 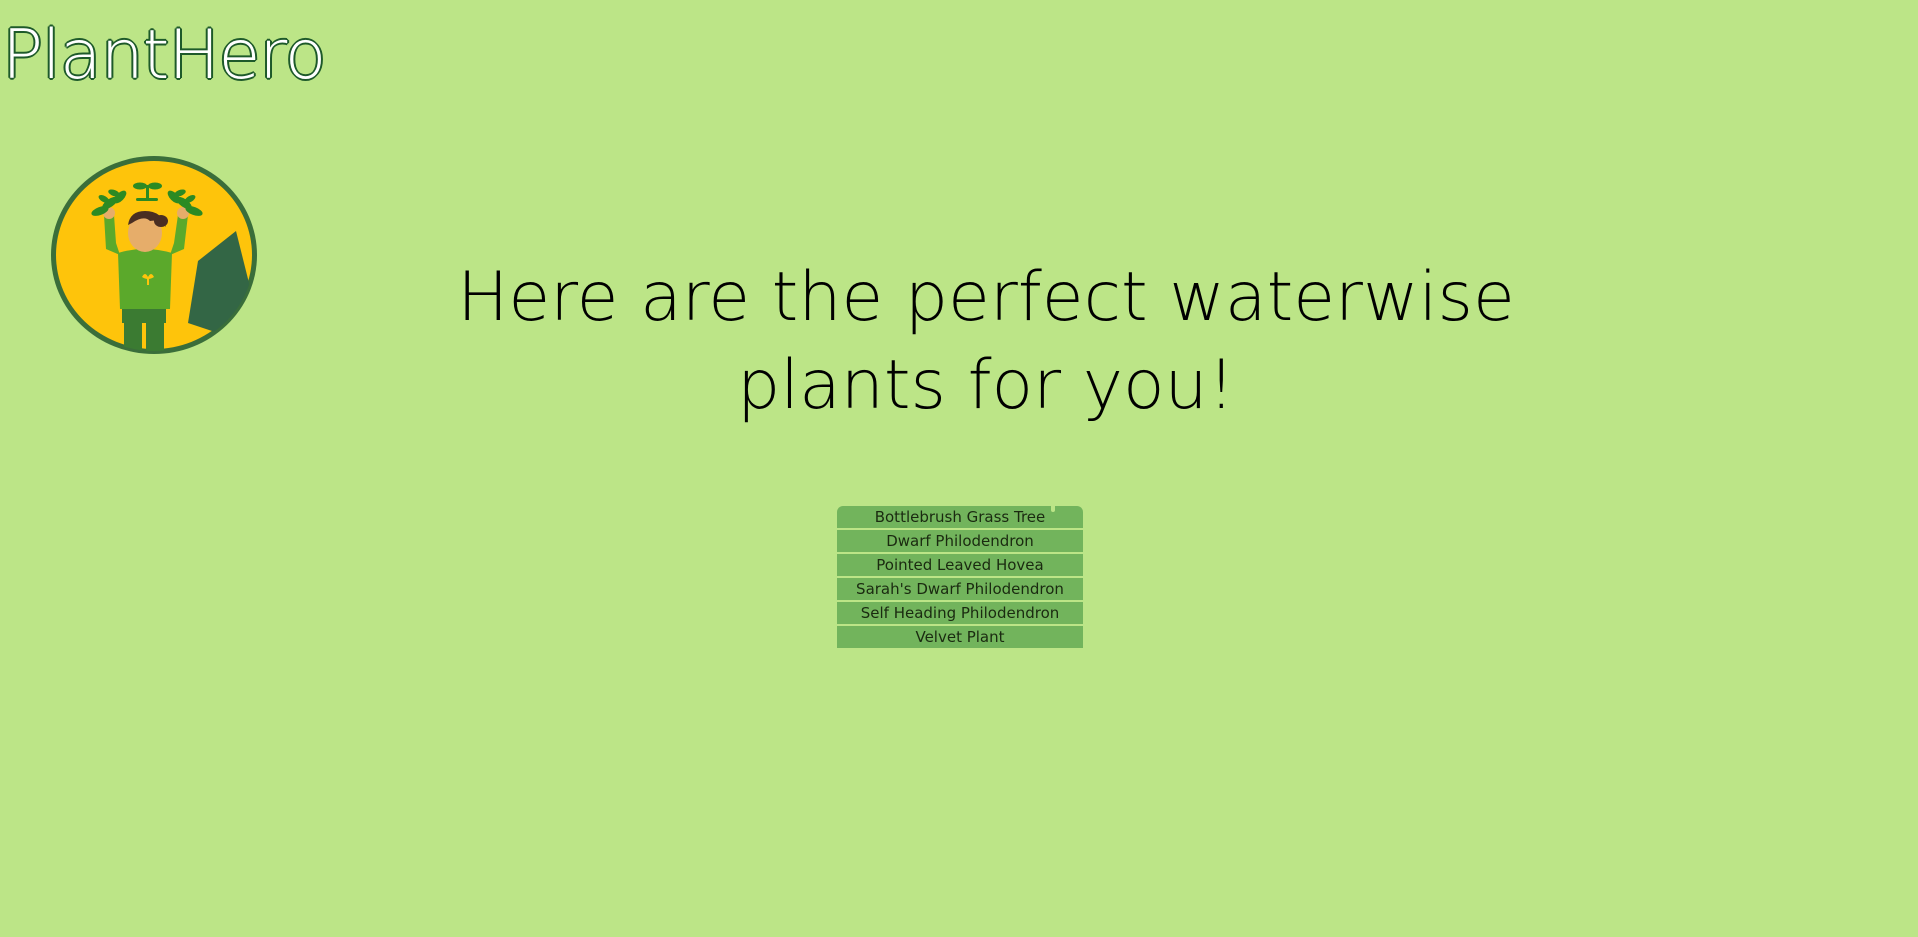 I want to click on plant-item-self-heading-philodendron: Self Heading Philodendron, so click(x=960, y=613).